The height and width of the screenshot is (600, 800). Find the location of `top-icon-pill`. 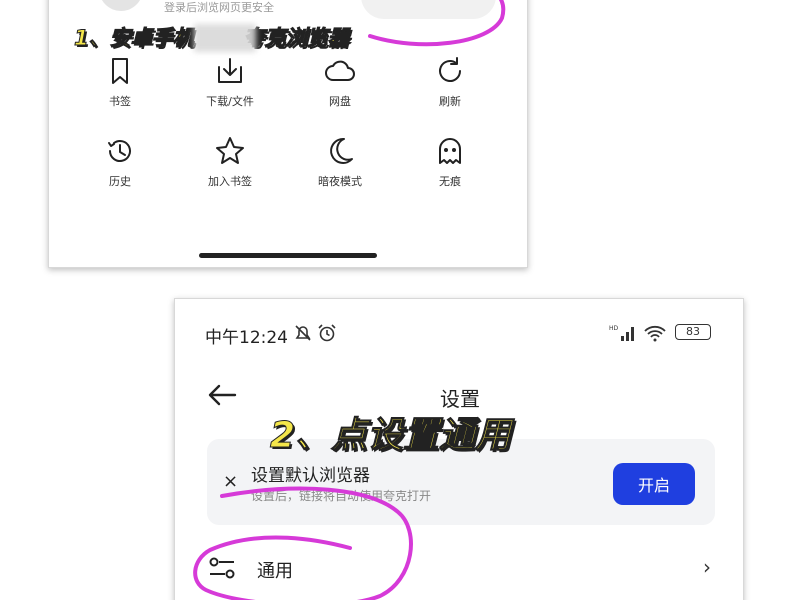

top-icon-pill is located at coordinates (428, 9).